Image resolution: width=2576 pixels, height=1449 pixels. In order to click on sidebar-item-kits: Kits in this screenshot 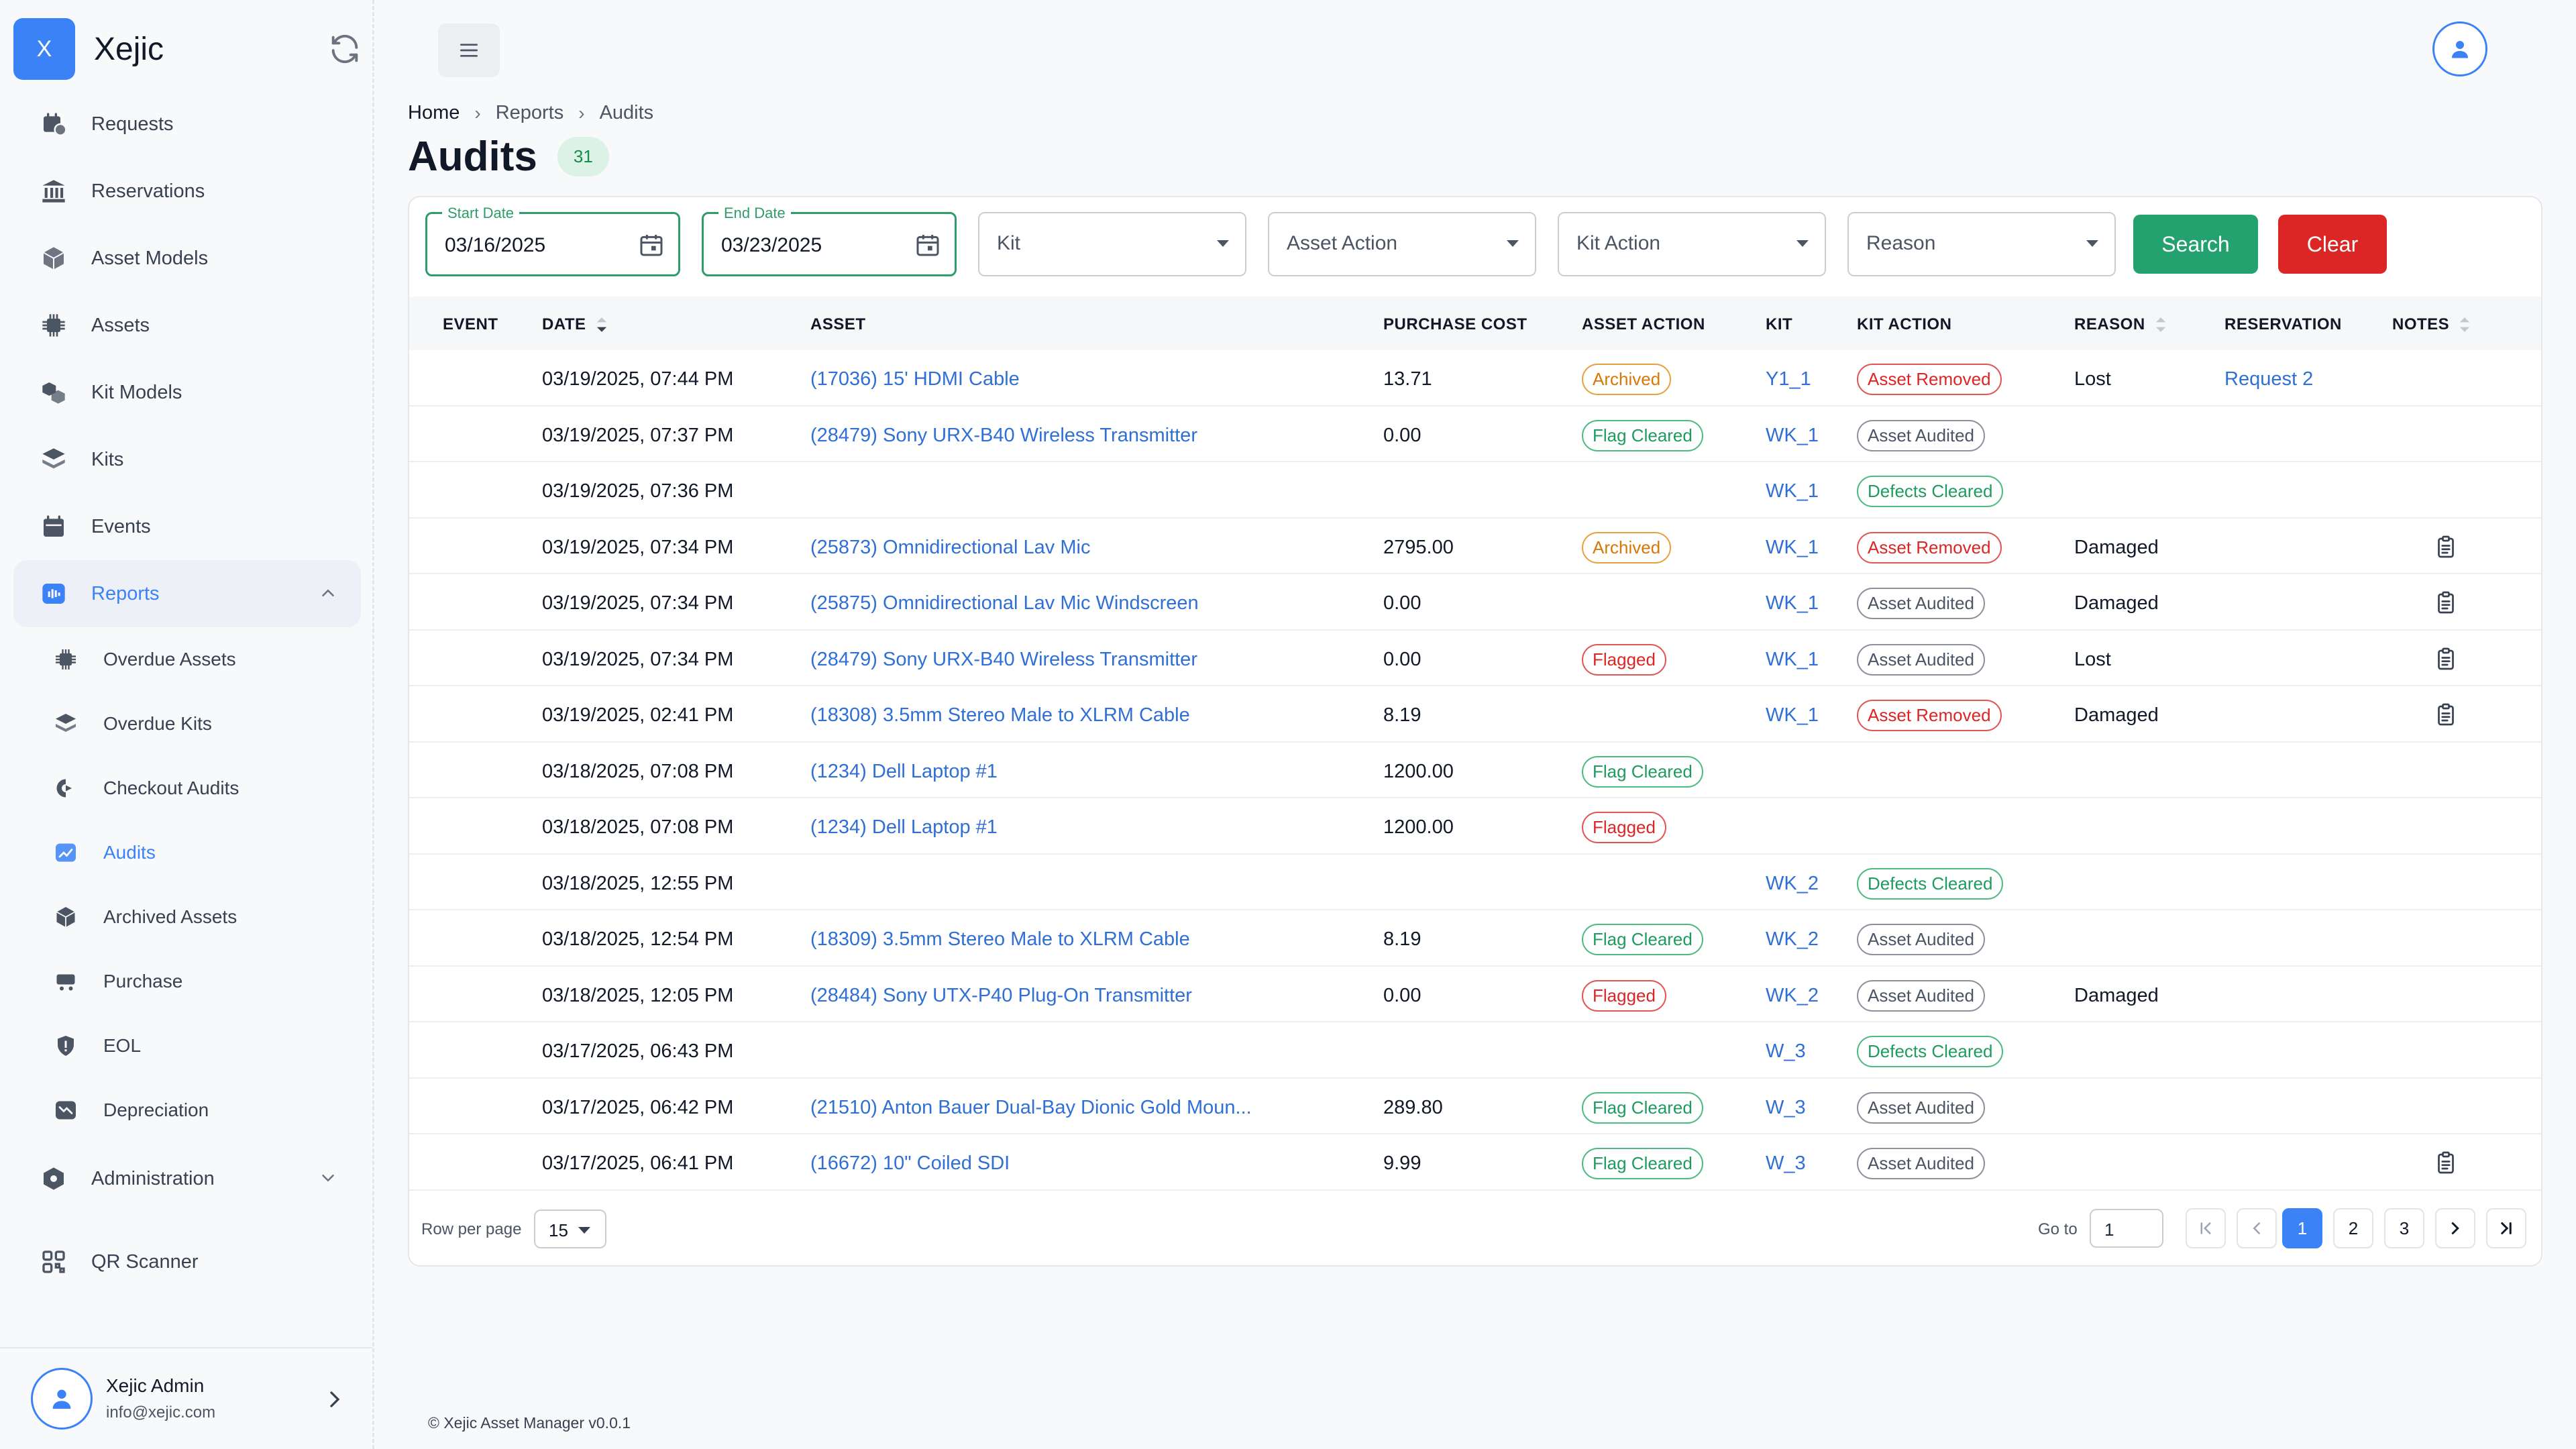, I will do `click(187, 459)`.